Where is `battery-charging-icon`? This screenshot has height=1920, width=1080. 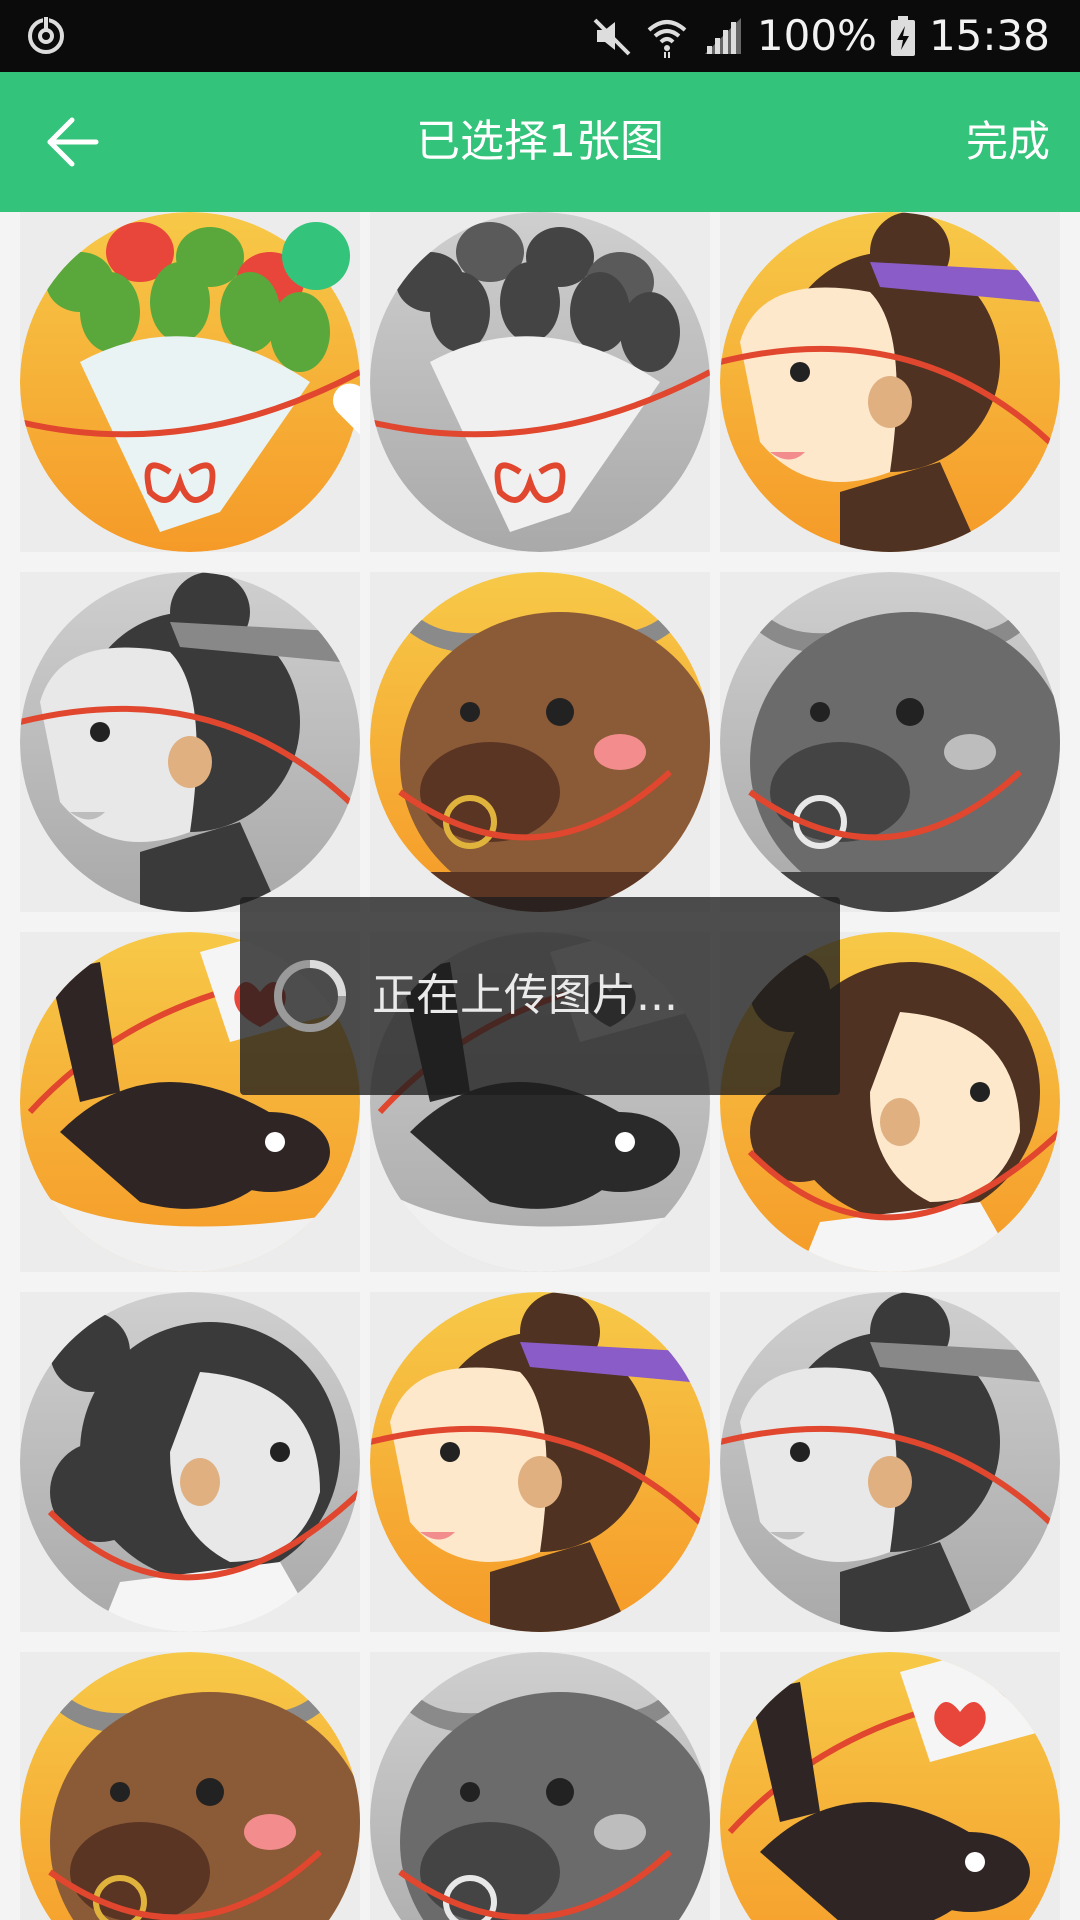
battery-charging-icon is located at coordinates (902, 36).